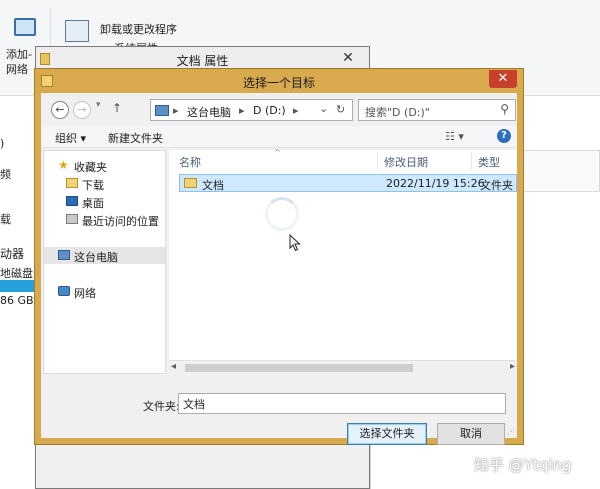 This screenshot has width=600, height=489. I want to click on sidebar-item-label: 下载, so click(93, 185).